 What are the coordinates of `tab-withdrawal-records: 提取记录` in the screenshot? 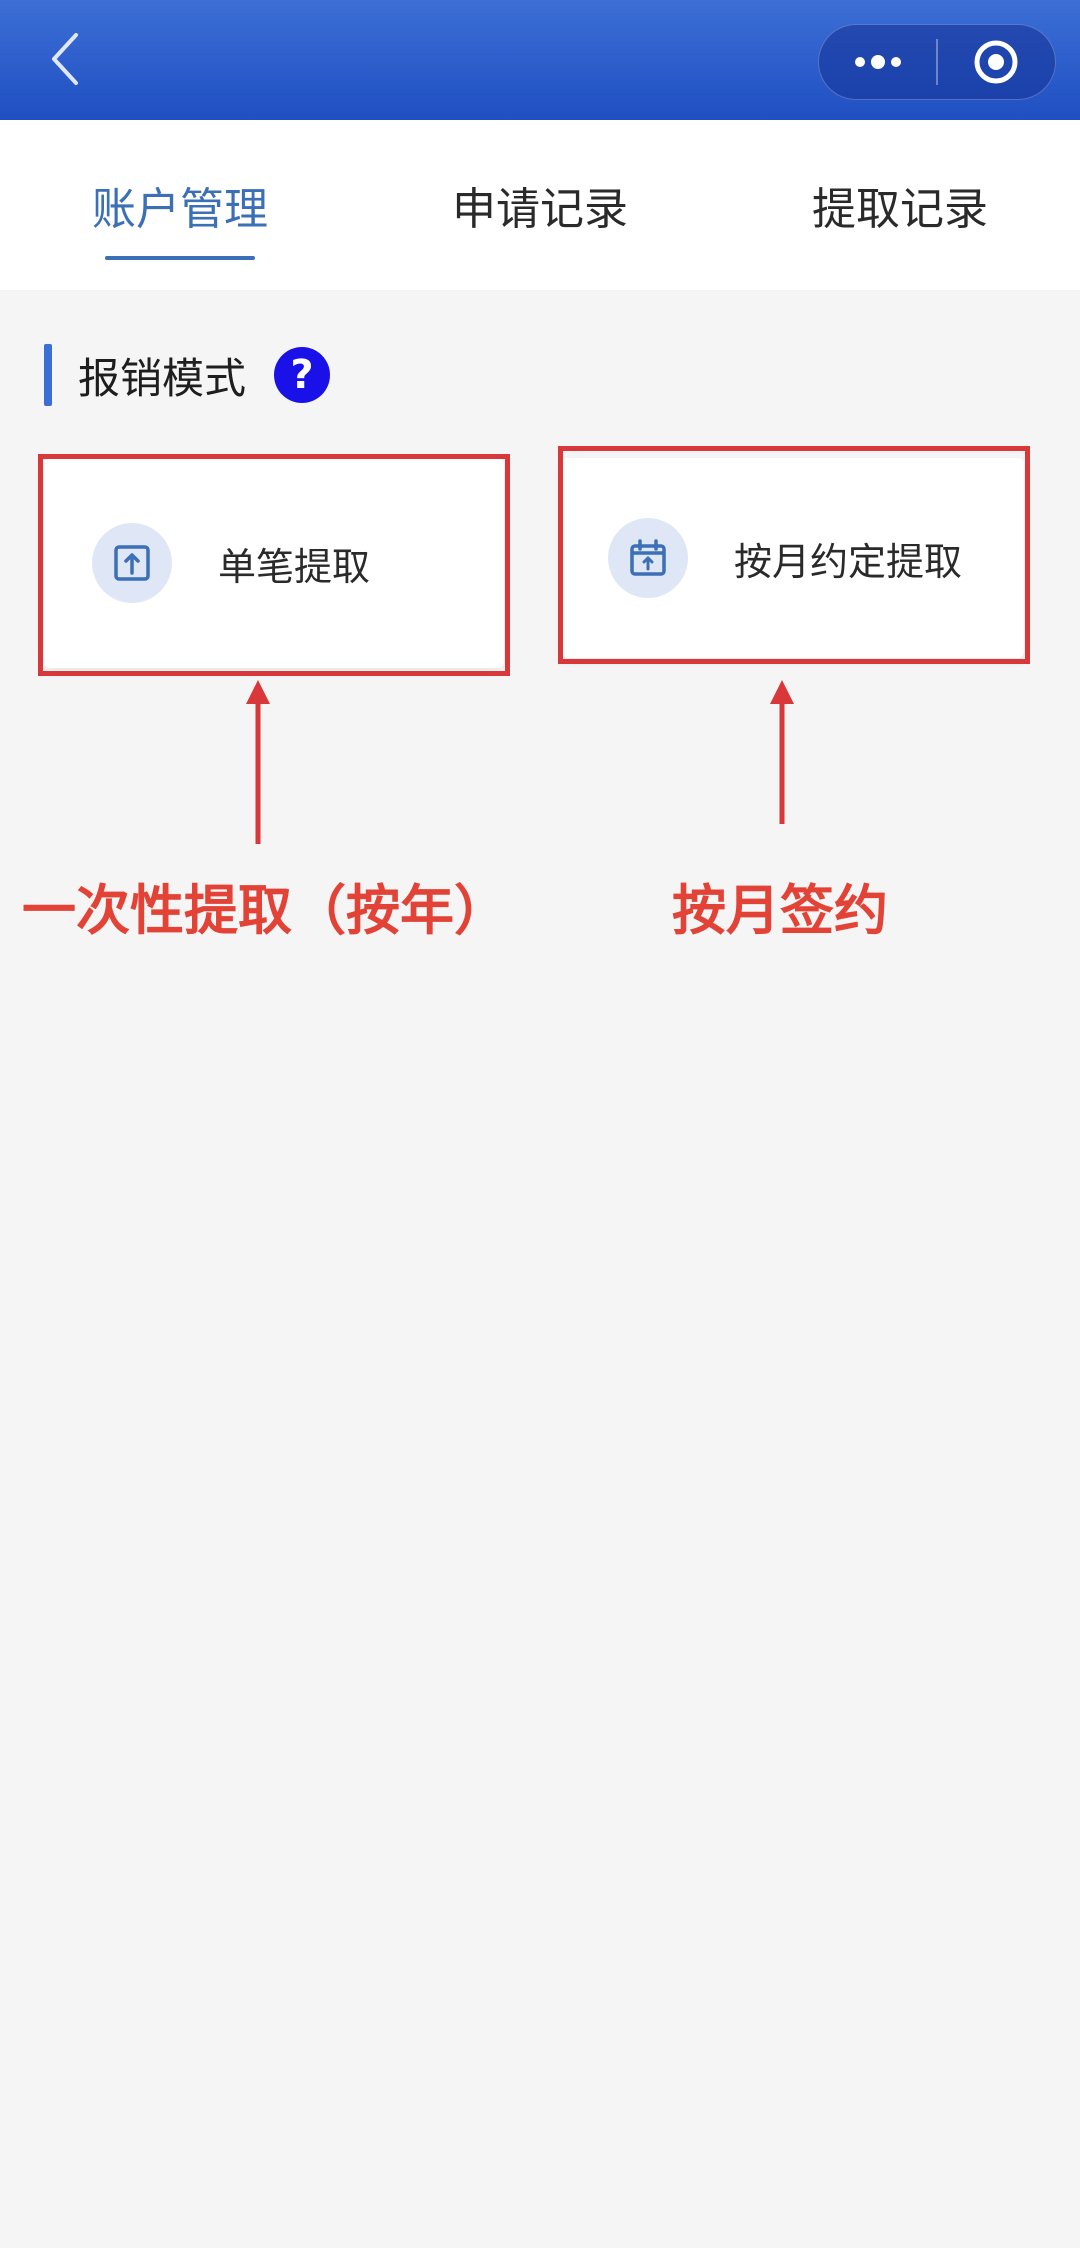 It's located at (900, 205).